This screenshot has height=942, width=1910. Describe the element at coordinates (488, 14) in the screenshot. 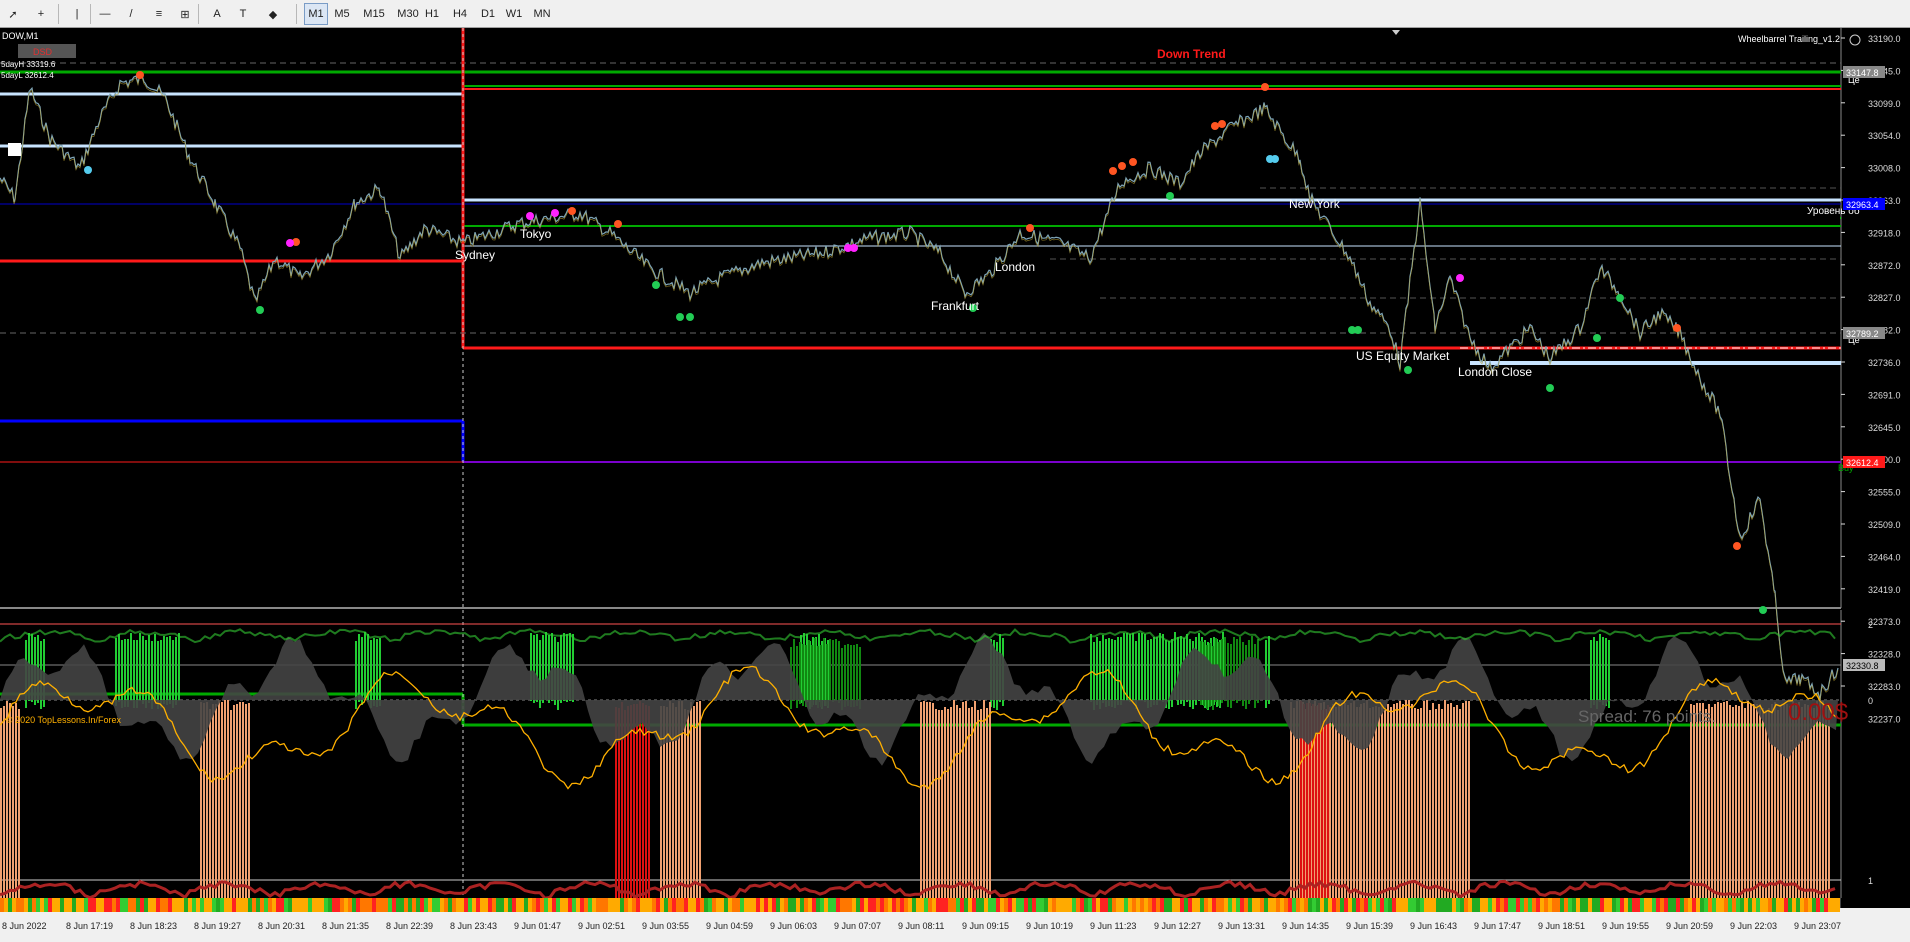

I see `timeframe-d1: D1` at that location.